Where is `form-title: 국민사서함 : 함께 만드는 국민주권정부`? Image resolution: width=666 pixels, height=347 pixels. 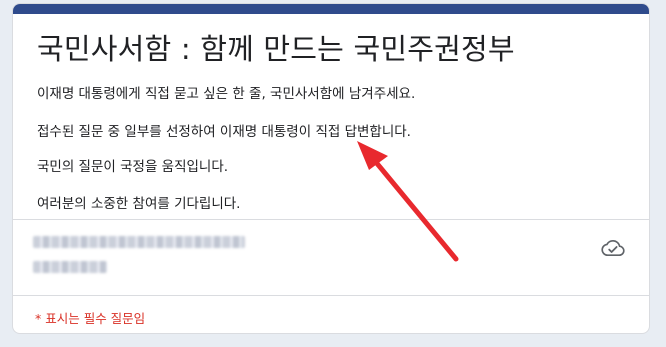 form-title: 국민사서함 : 함께 만드는 국민주권정부 is located at coordinates (276, 49).